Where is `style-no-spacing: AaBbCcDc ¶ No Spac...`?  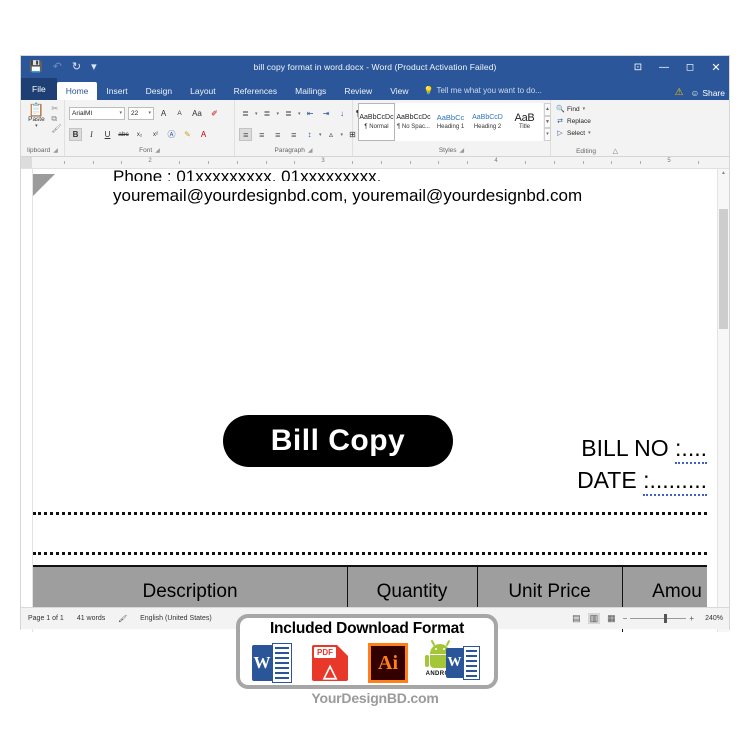 style-no-spacing: AaBbCcDc ¶ No Spac... is located at coordinates (413, 122).